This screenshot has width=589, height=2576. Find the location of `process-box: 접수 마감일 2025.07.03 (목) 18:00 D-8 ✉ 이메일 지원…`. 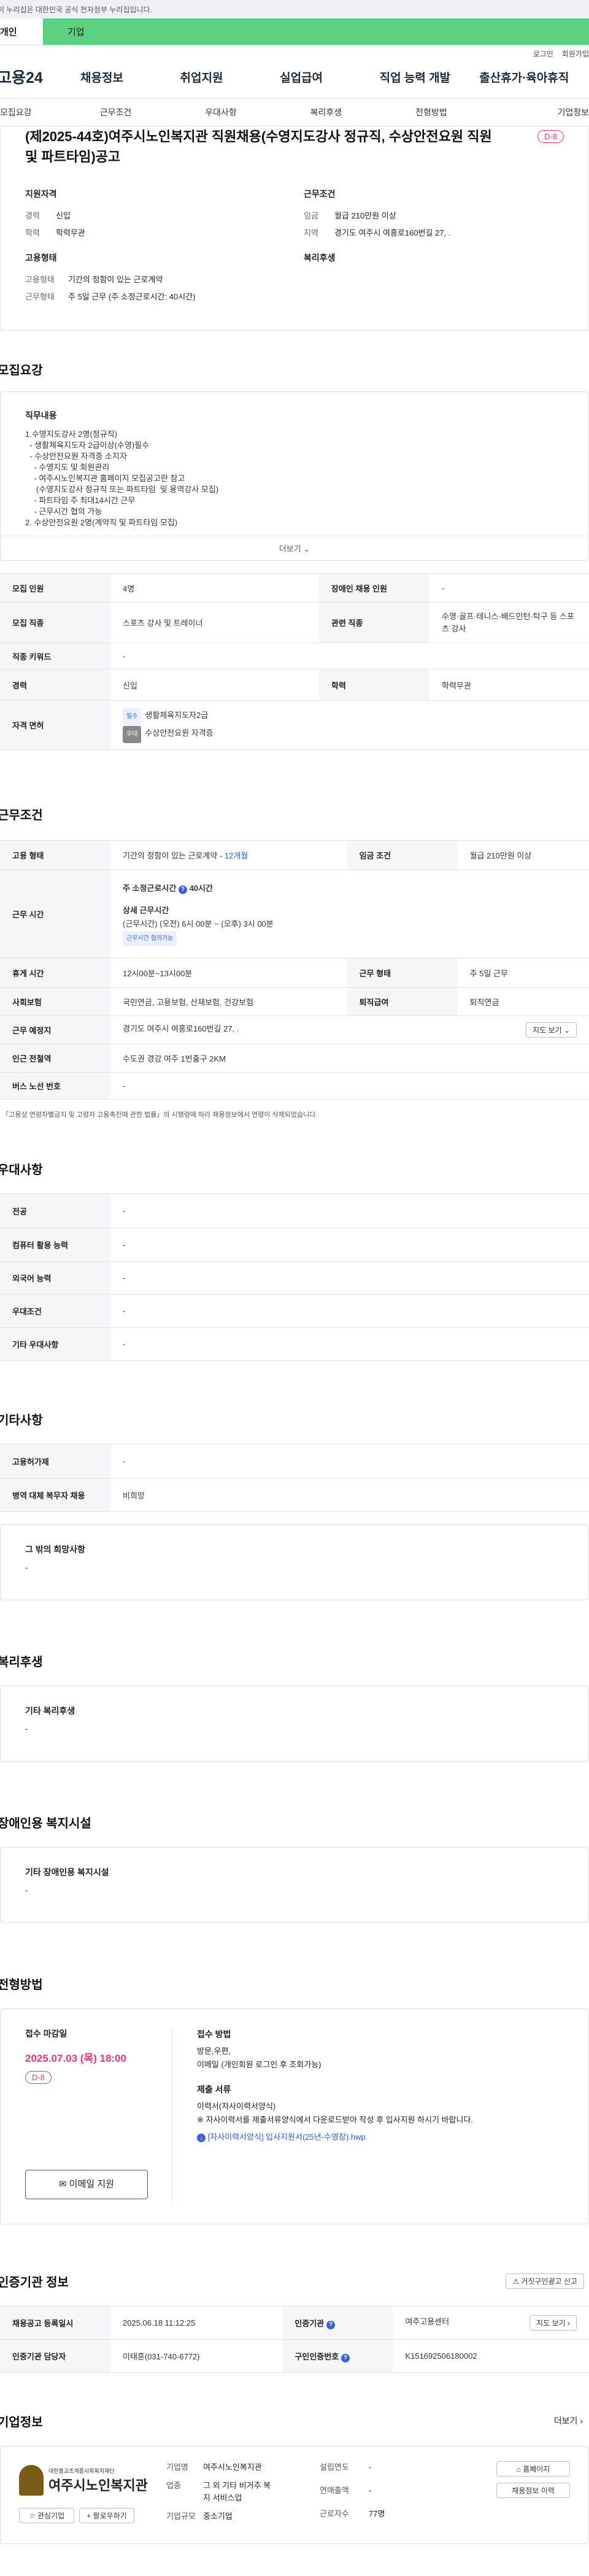

process-box: 접수 마감일 2025.07.03 (목) 18:00 D-8 ✉ 이메일 지원… is located at coordinates (294, 2116).